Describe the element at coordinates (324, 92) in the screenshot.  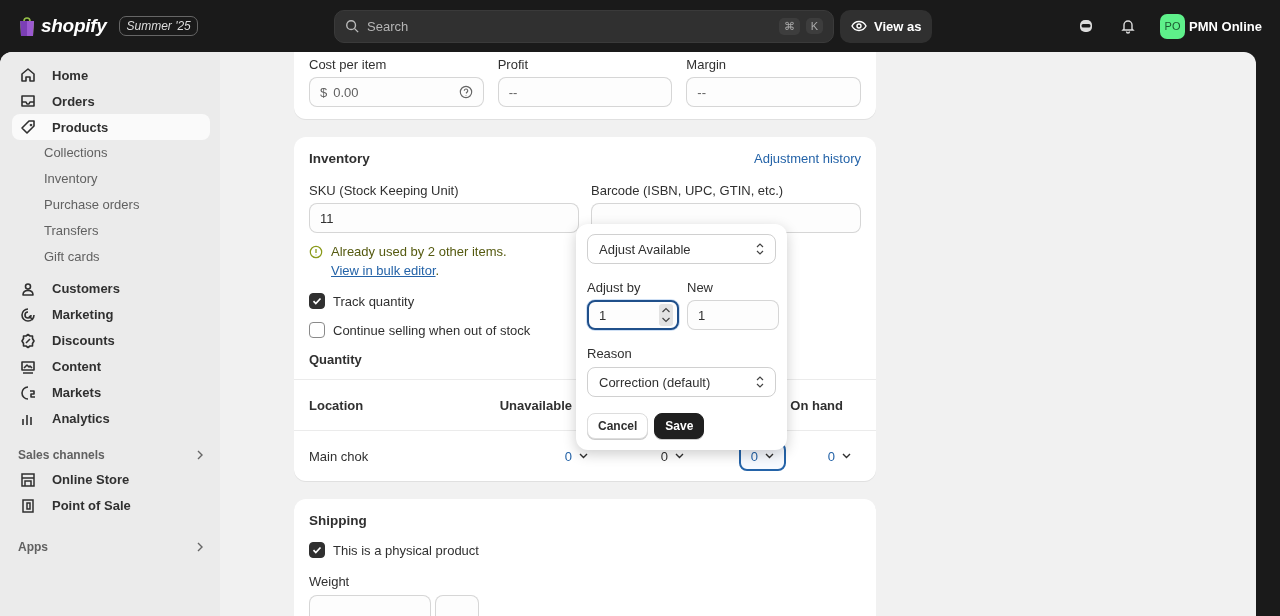
I see `currency-prefix: $` at that location.